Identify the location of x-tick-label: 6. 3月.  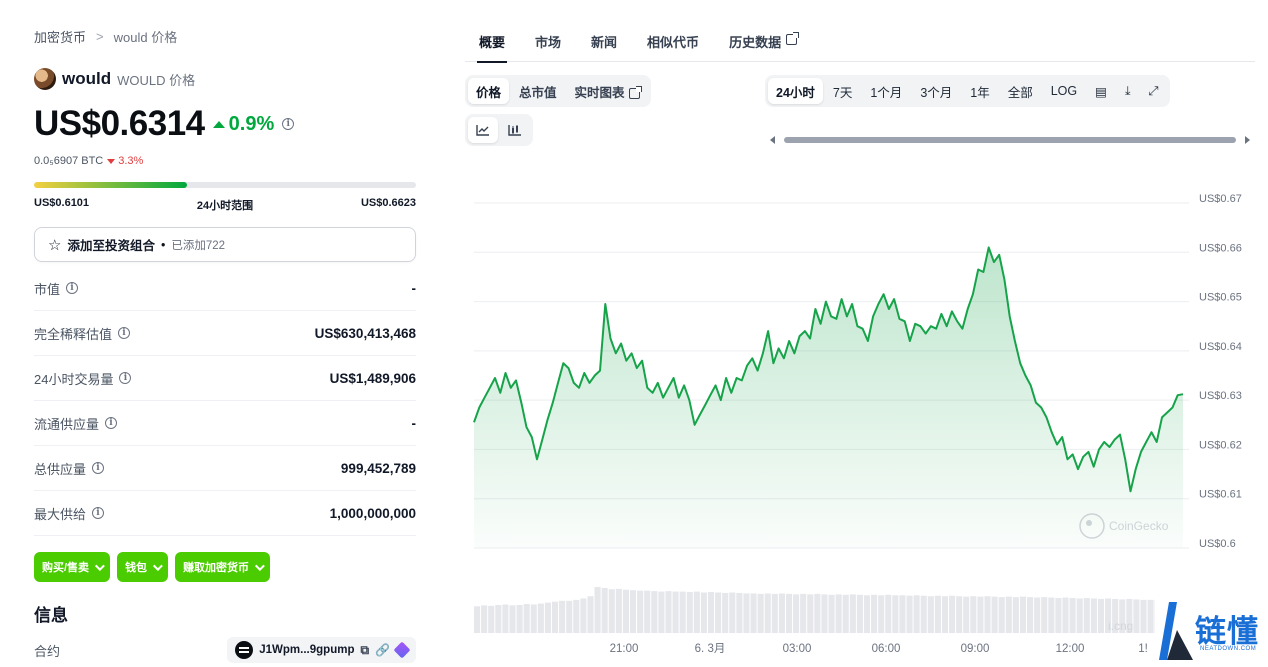
(710, 649).